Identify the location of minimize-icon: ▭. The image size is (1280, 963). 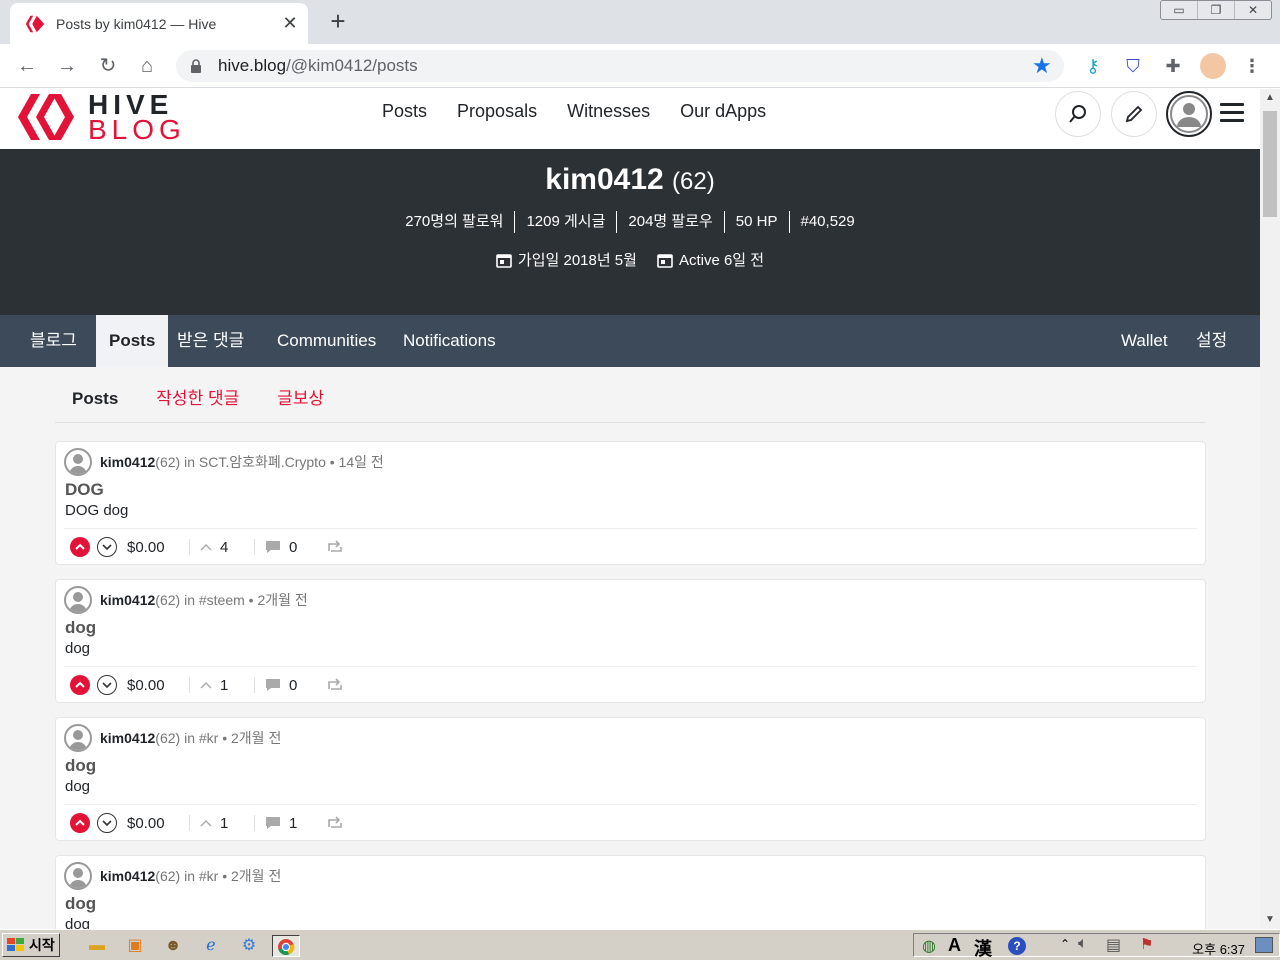
(1179, 10).